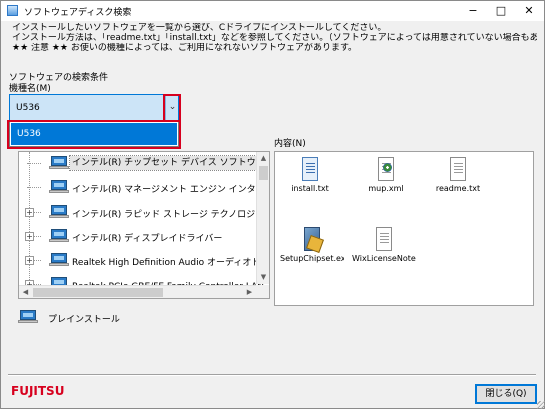 The width and height of the screenshot is (545, 409). I want to click on fujitsu-logo: FUJITSU, so click(38, 391).